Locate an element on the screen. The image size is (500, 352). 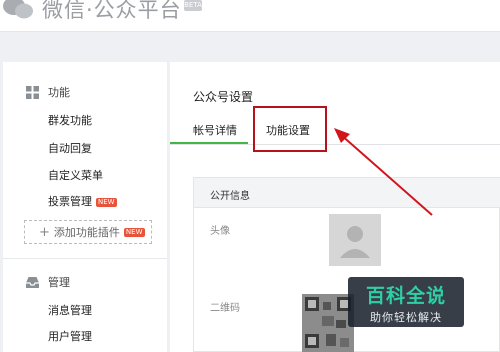
sidebar-item-label: 自定义菜单 is located at coordinates (75, 175).